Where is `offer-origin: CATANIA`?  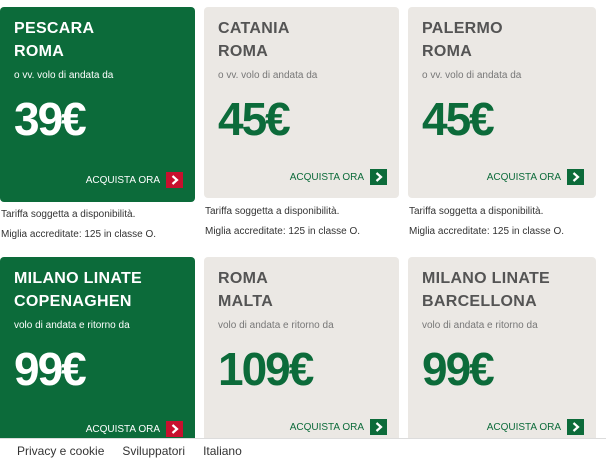
offer-origin: CATANIA is located at coordinates (254, 28).